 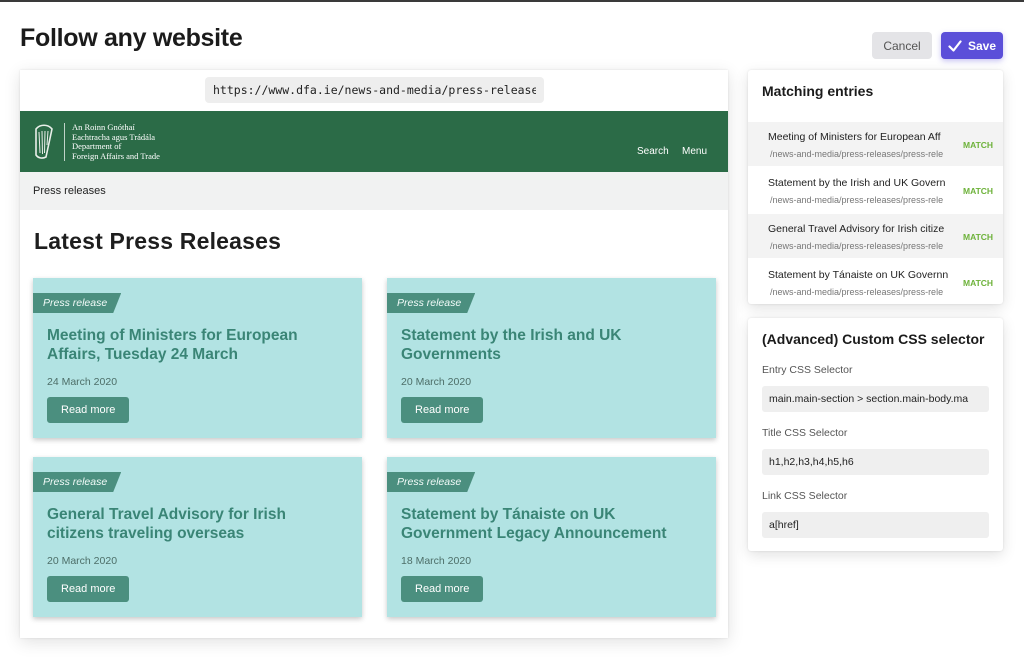 What do you see at coordinates (875, 525) in the screenshot?
I see `link-selector-input` at bounding box center [875, 525].